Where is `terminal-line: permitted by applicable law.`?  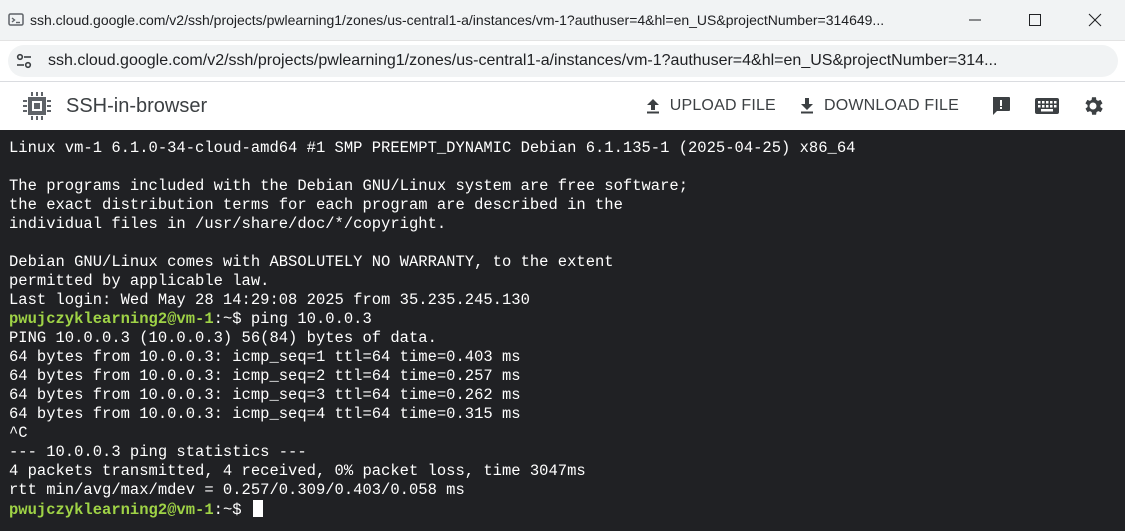
terminal-line: permitted by applicable law. is located at coordinates (139, 281).